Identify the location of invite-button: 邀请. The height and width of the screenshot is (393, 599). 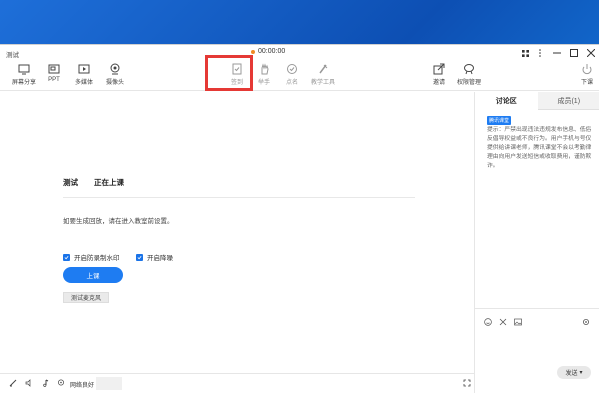
(439, 74).